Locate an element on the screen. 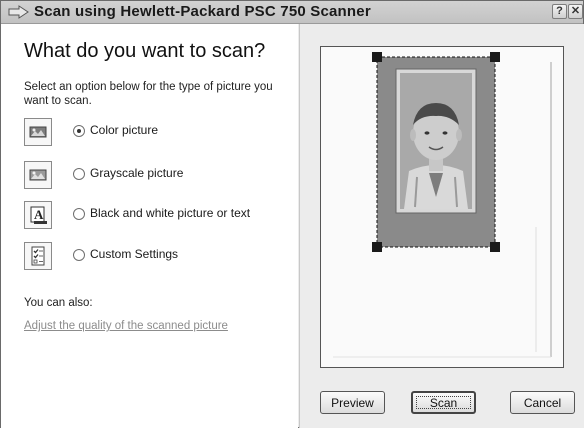 The image size is (584, 428). option-label-color: Color picture is located at coordinates (124, 130).